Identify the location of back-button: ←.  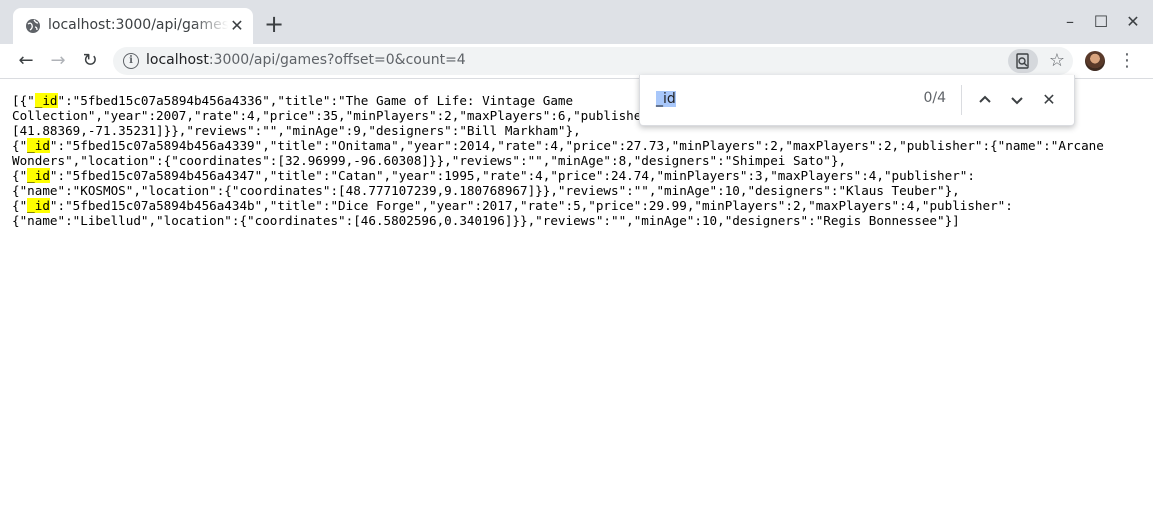
(26, 61).